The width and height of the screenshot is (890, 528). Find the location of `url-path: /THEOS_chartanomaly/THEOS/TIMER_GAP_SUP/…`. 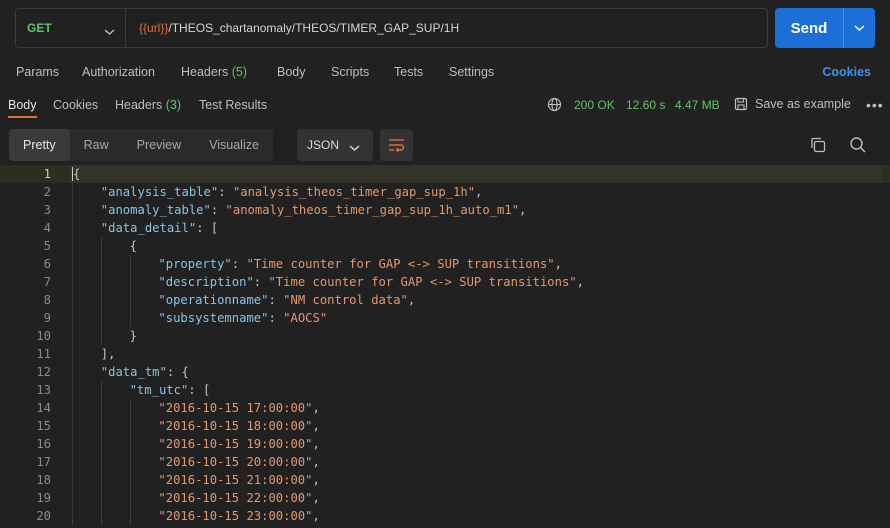

url-path: /THEOS_chartanomaly/THEOS/TIMER_GAP_SUP/… is located at coordinates (314, 28).